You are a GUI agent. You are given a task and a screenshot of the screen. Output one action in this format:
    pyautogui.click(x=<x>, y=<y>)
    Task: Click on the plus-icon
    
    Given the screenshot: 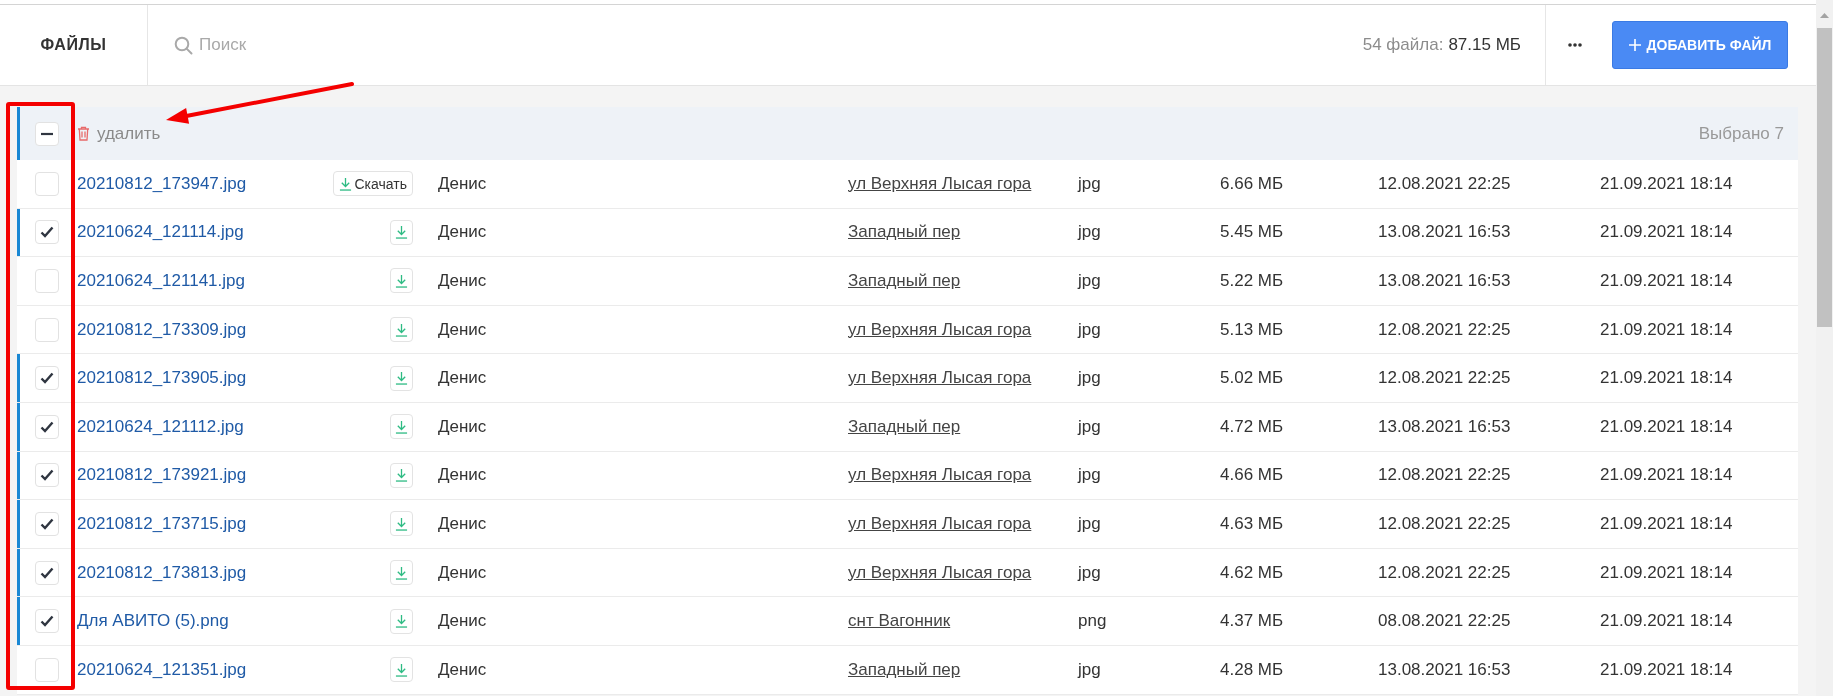 What is the action you would take?
    pyautogui.click(x=1634, y=45)
    